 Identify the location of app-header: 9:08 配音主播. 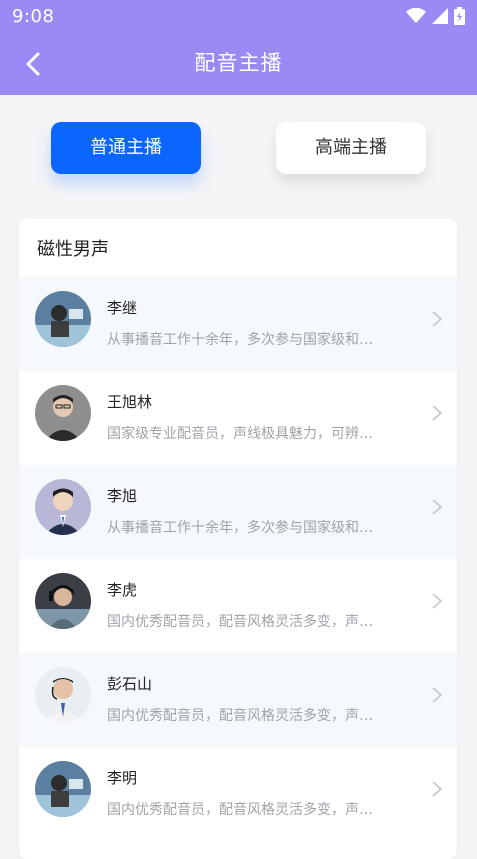
(238, 47).